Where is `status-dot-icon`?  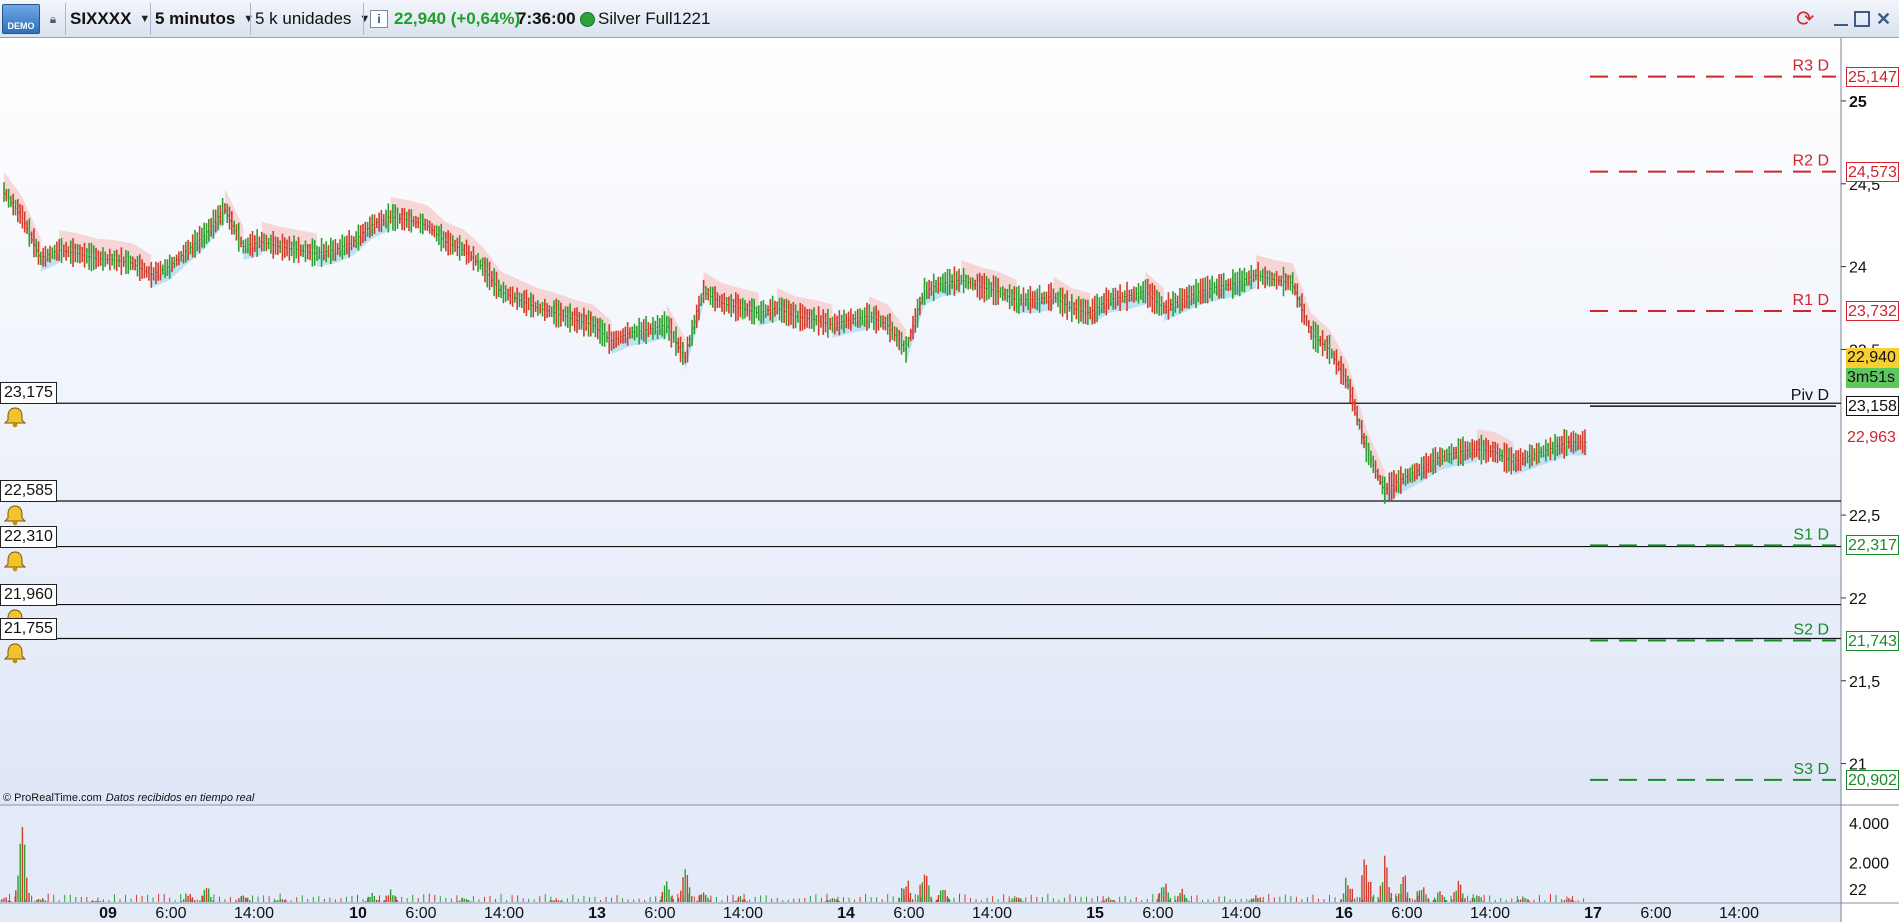 status-dot-icon is located at coordinates (587, 19).